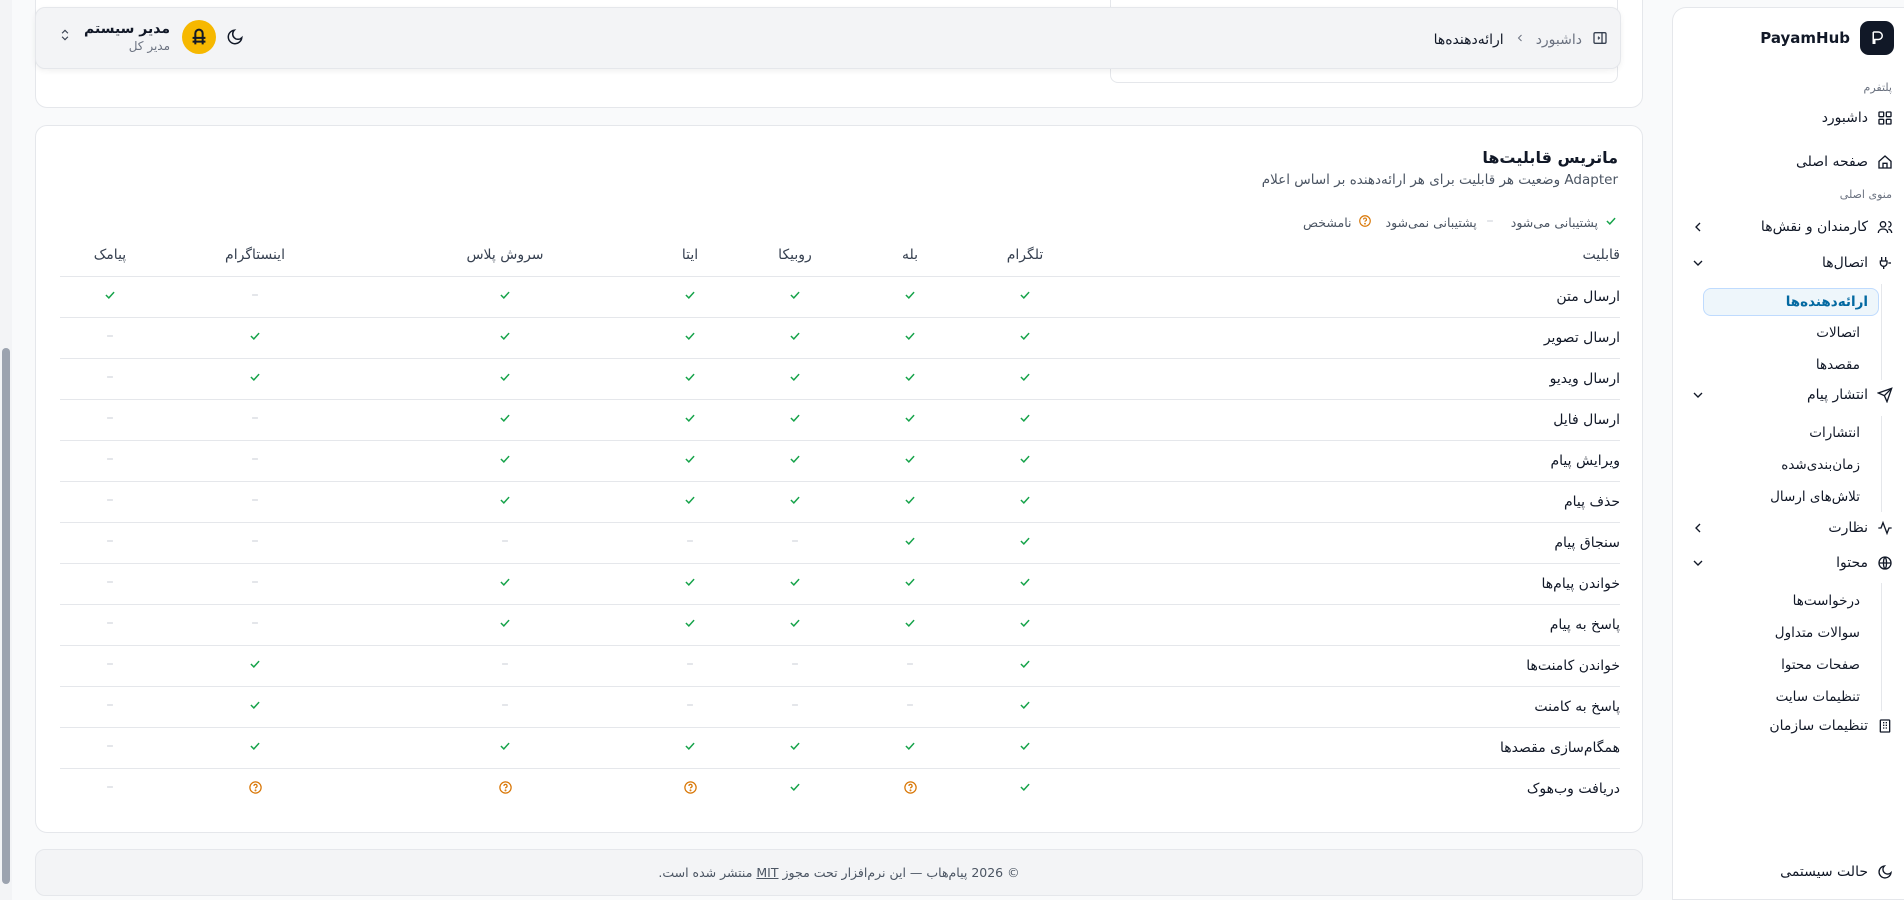 The image size is (1904, 900). I want to click on capability-name: پاسخ به پیام, so click(1360, 625).